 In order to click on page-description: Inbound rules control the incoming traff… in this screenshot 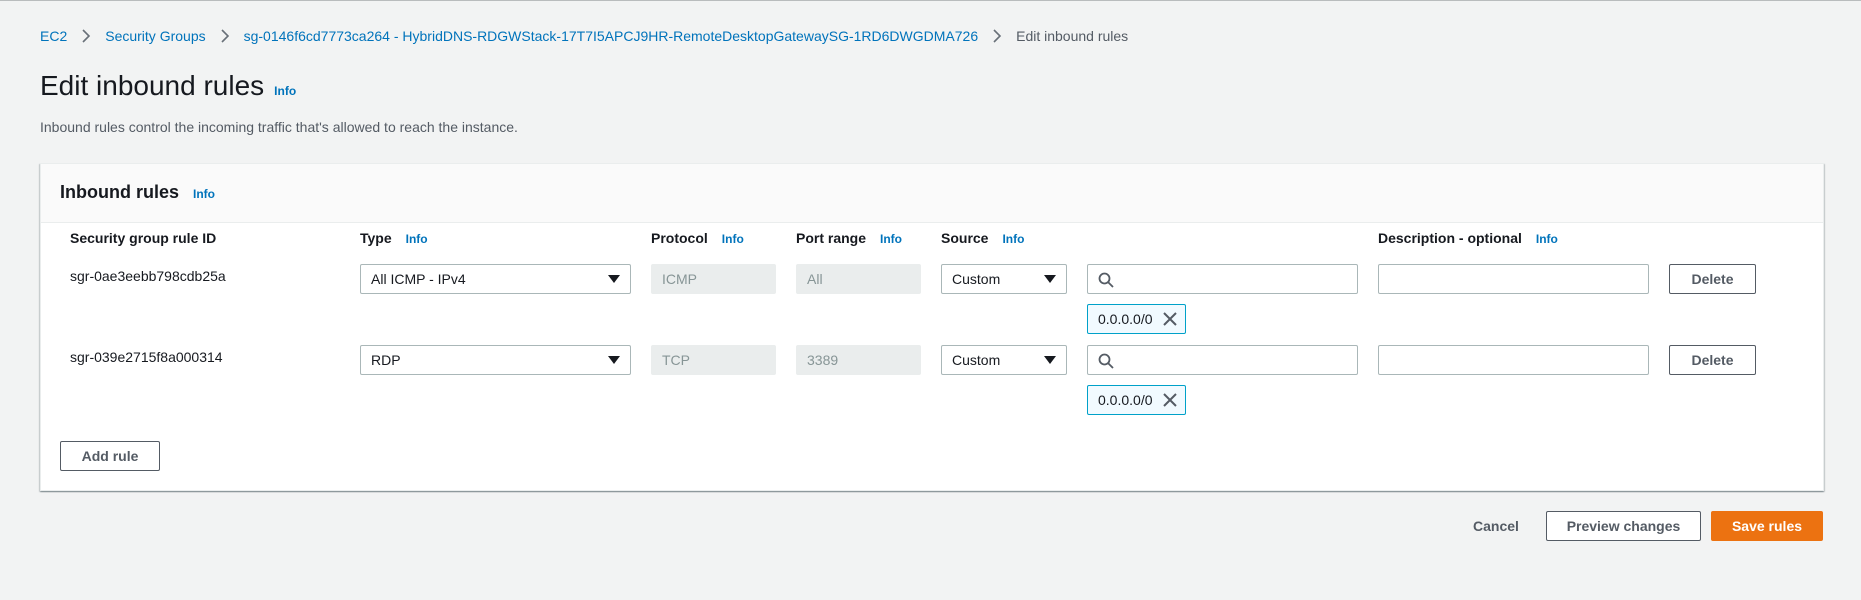, I will do `click(279, 127)`.